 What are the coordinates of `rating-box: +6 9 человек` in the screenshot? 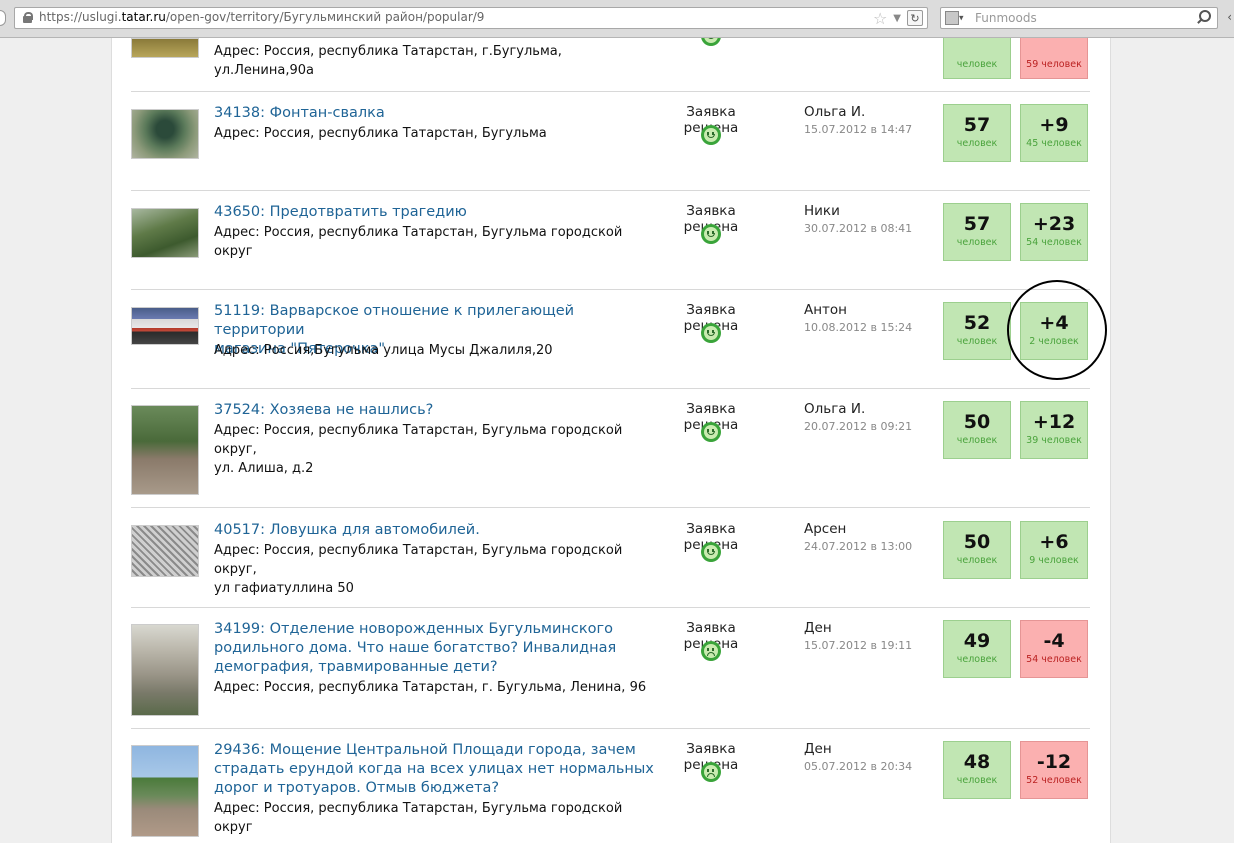 It's located at (1054, 550).